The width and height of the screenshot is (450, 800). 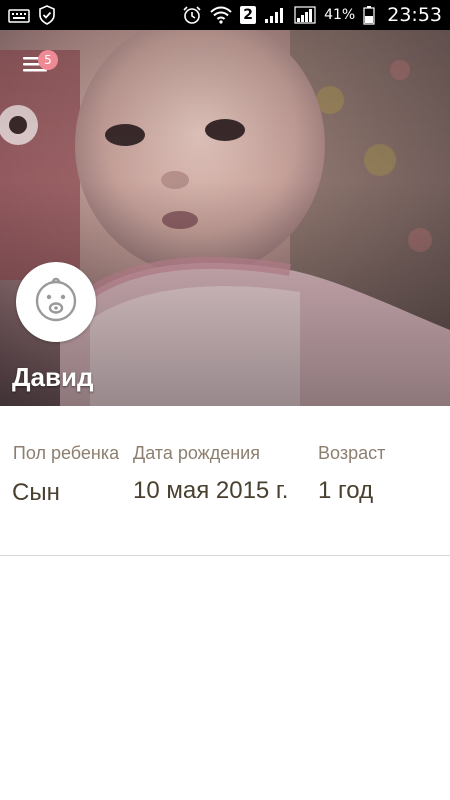 I want to click on keyboard-icon, so click(x=19, y=15).